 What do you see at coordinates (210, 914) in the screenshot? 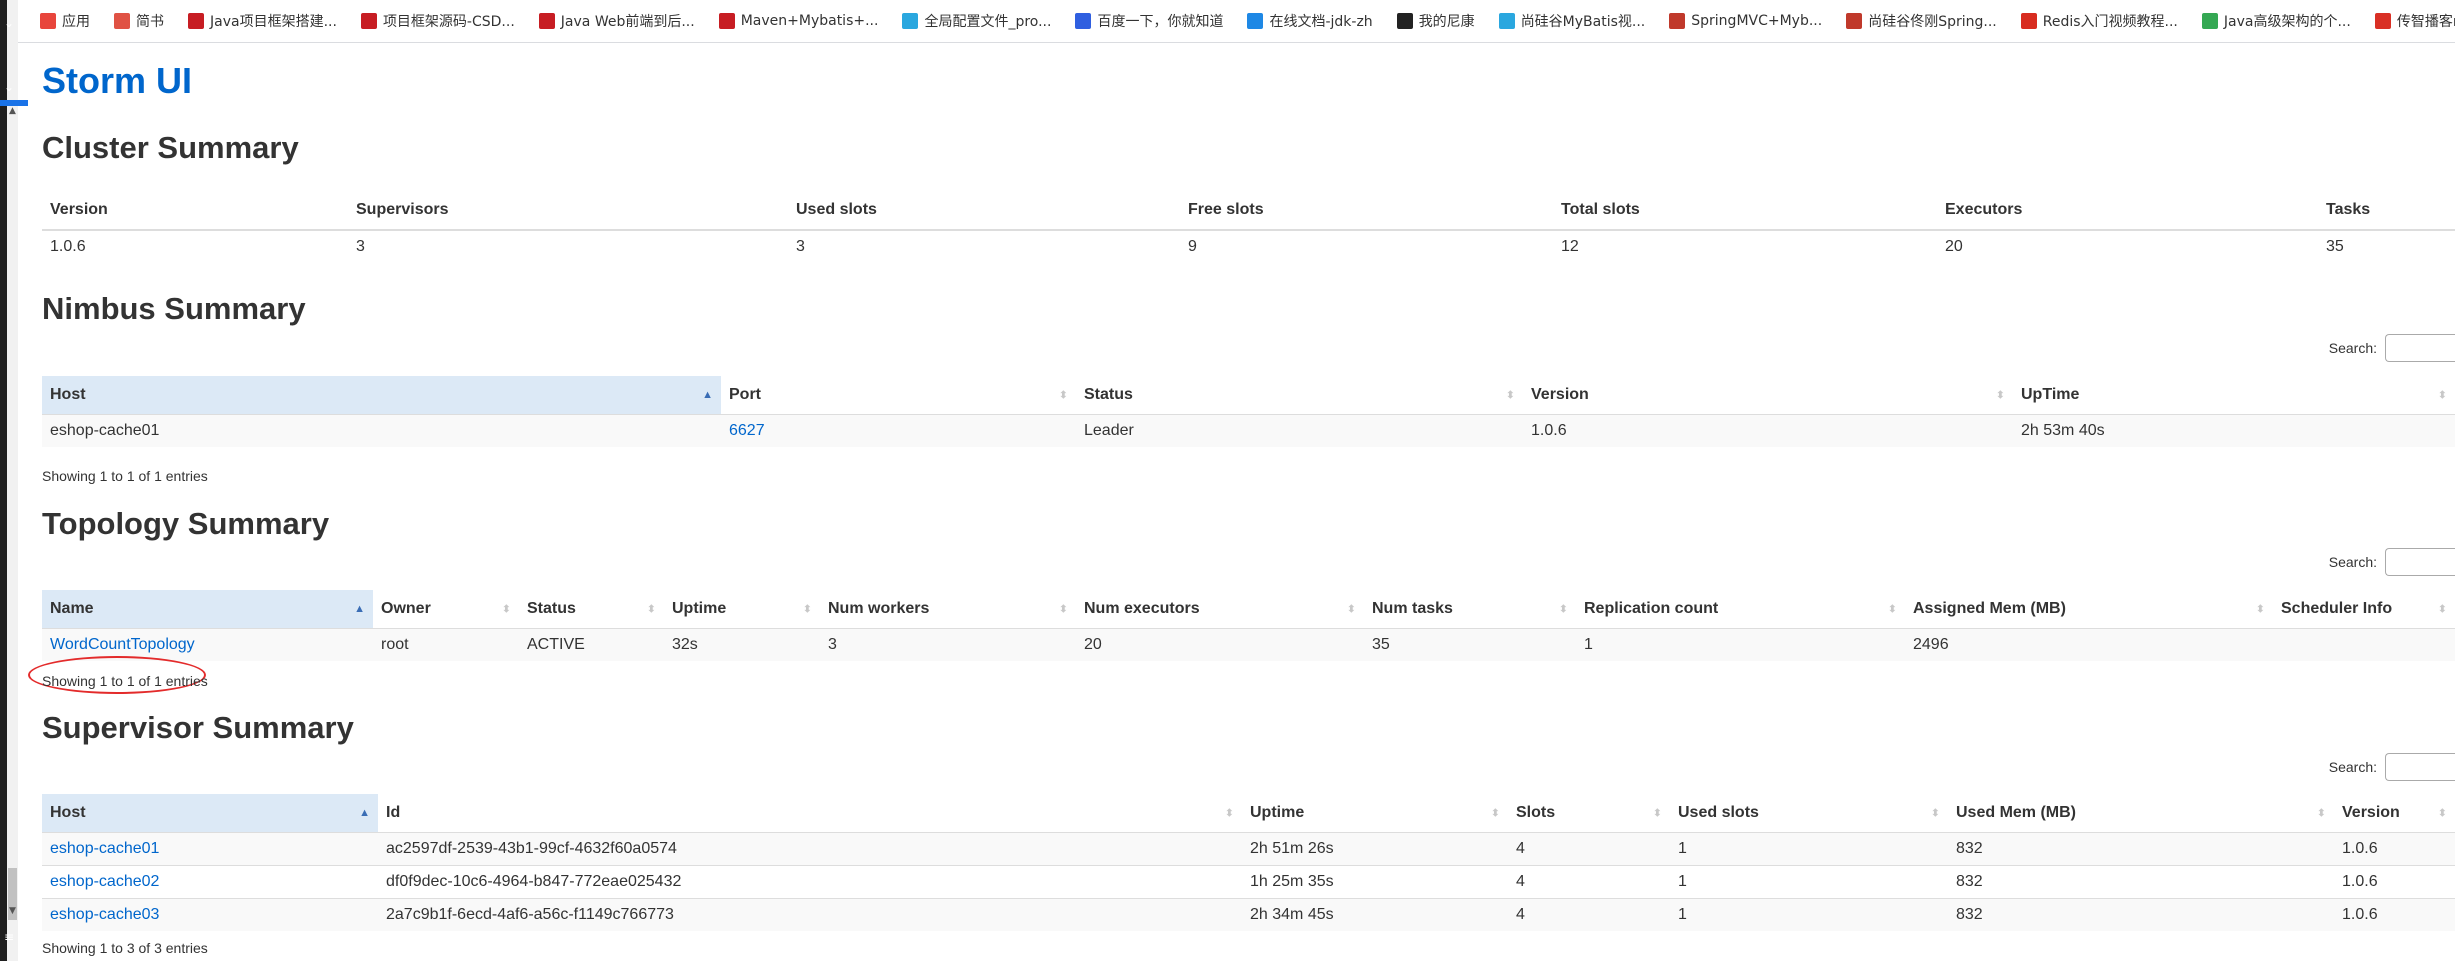
I see `cell-host: eshop-cache03` at bounding box center [210, 914].